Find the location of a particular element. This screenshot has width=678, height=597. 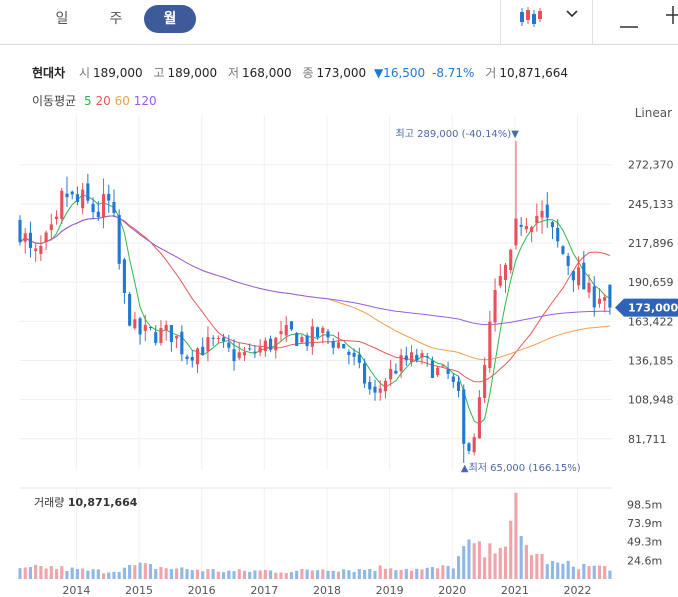

y-tick-label: 272,370 is located at coordinates (651, 165).